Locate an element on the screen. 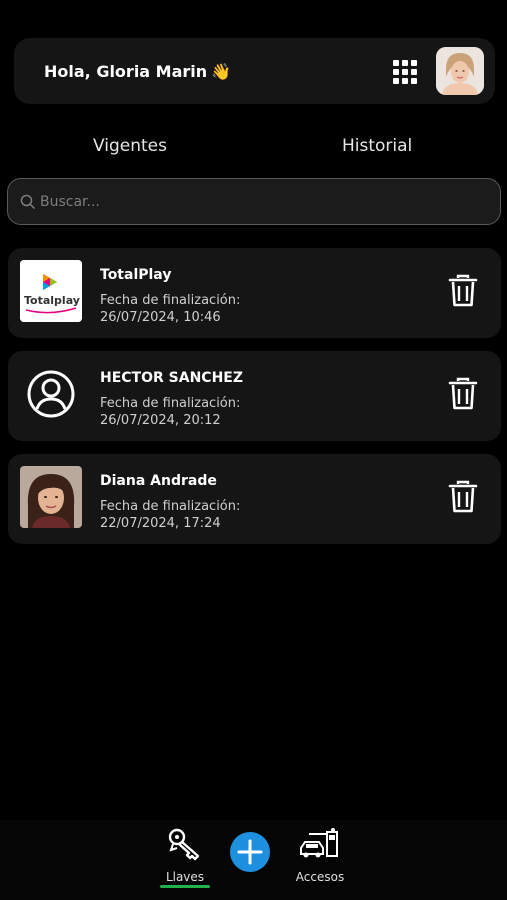  item-name: HECTOR SANCHEZ is located at coordinates (172, 378).